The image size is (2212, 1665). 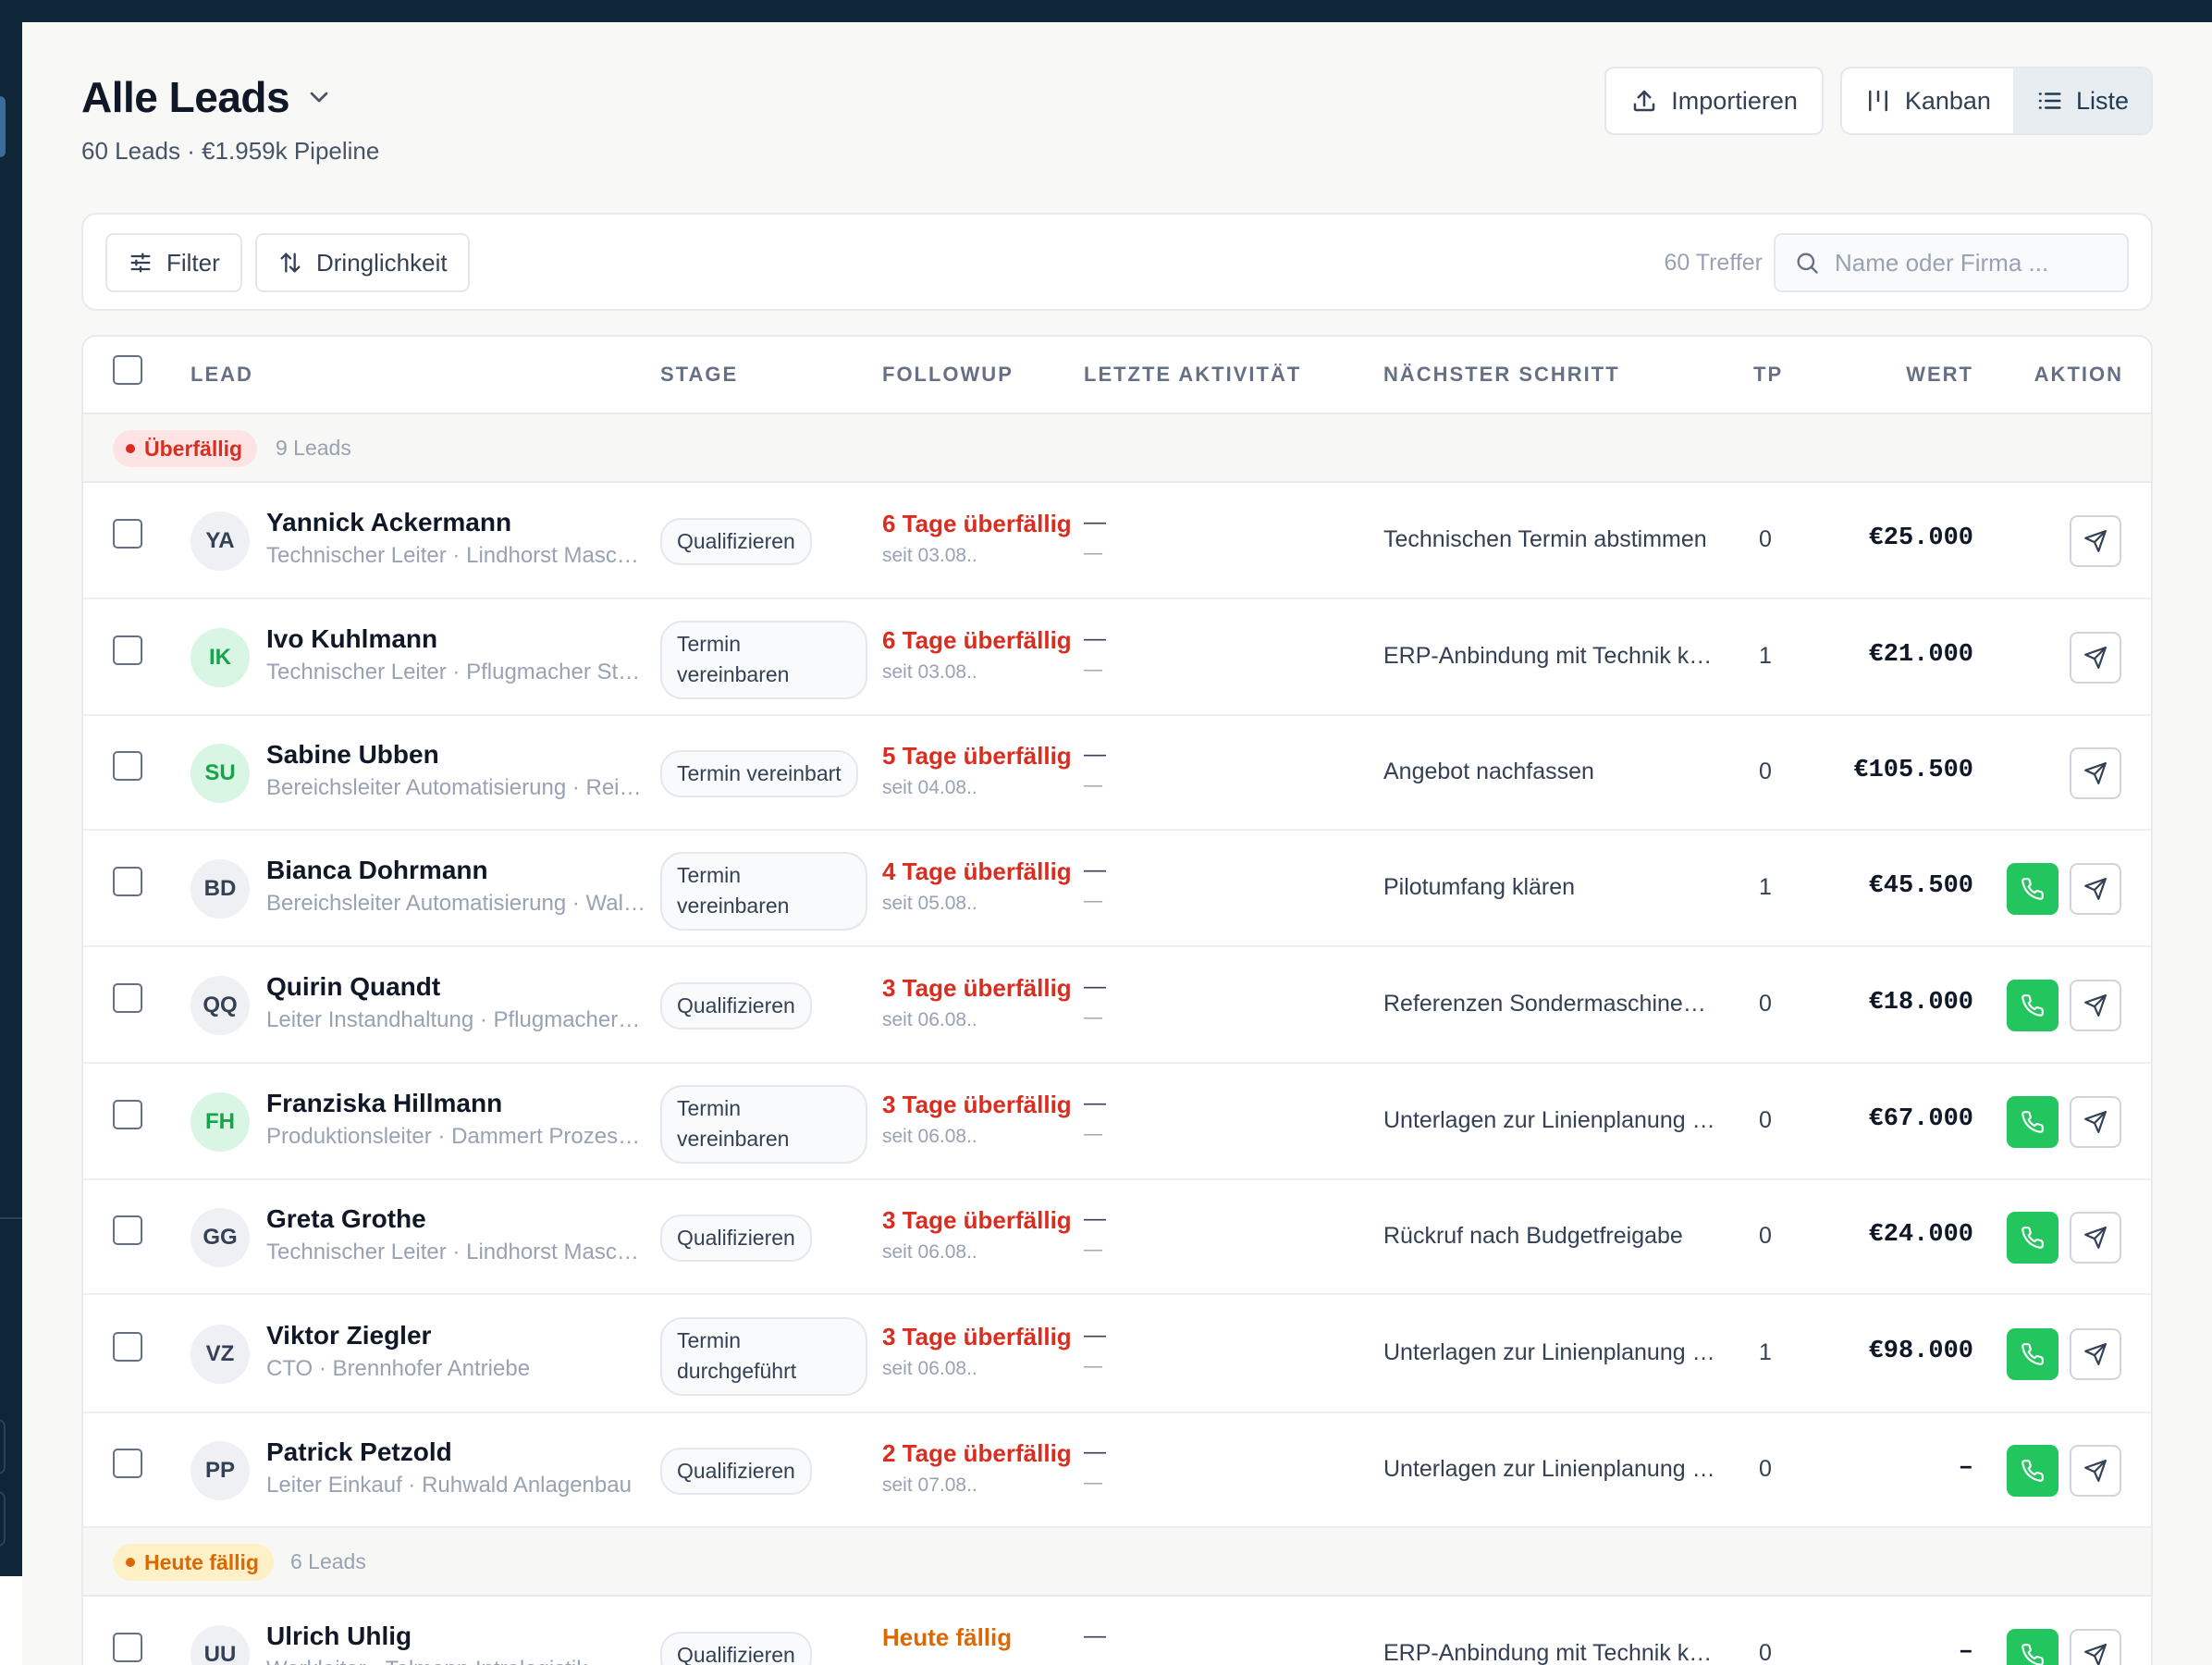 I want to click on lead-name: Yannick Ackermann, so click(x=389, y=522).